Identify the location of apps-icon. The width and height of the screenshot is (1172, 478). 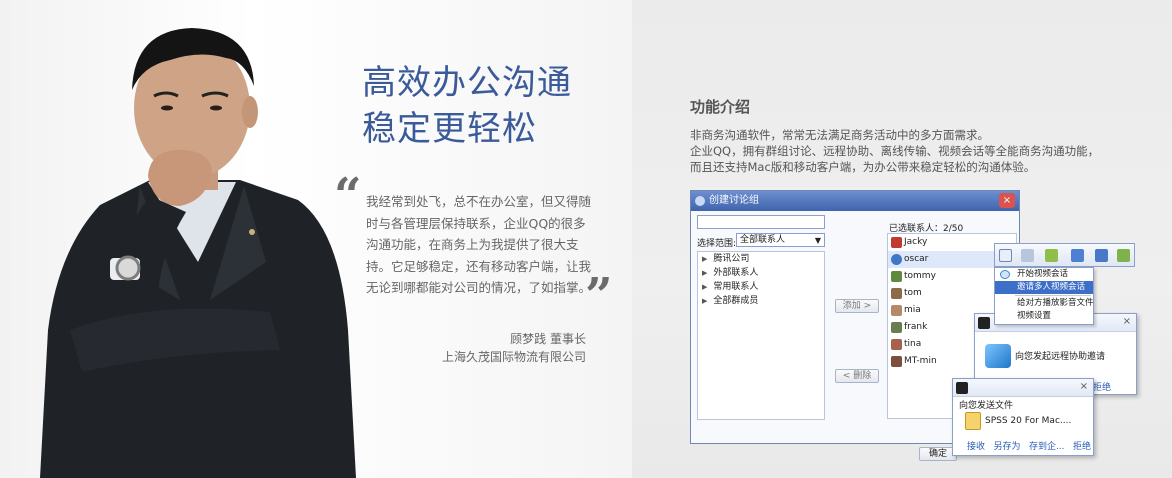
(1123, 255).